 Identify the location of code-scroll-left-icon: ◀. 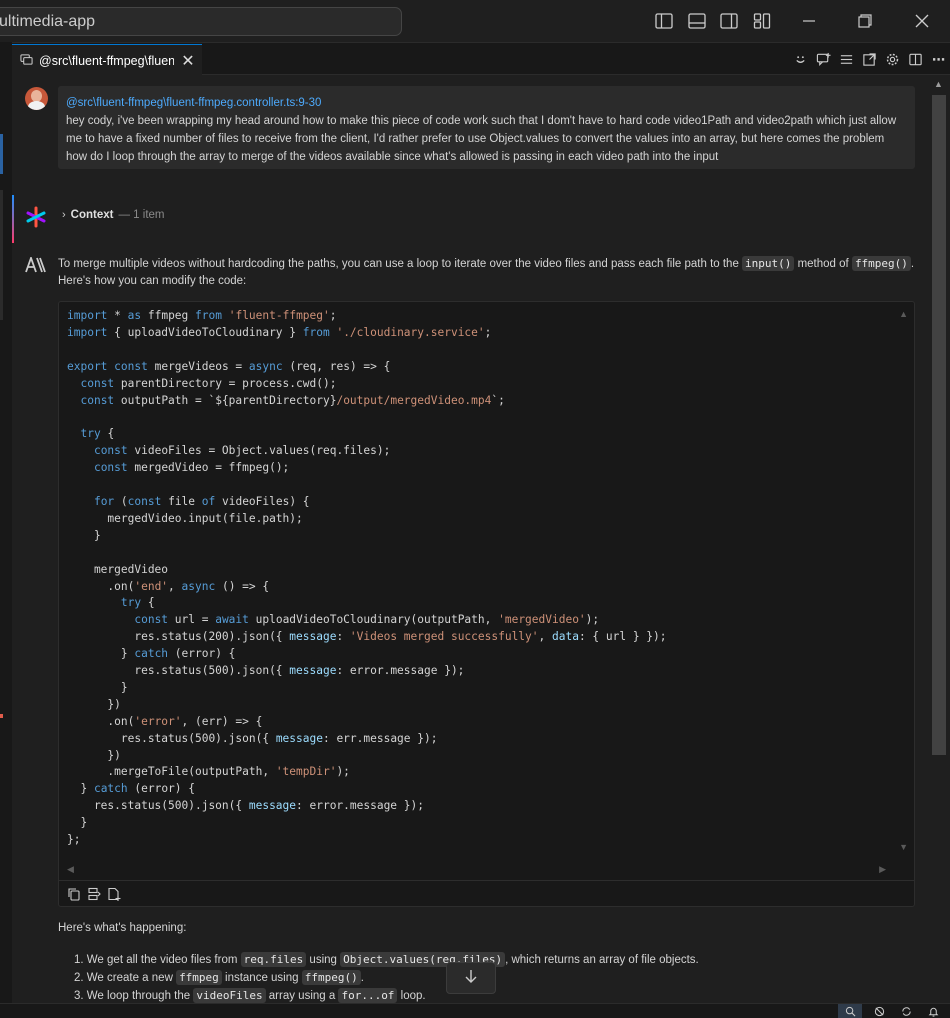
(70, 869).